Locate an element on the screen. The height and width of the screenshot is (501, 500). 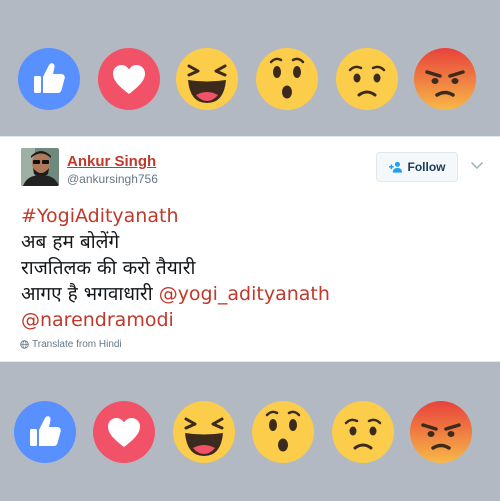
hashtag-link: #YogiAdityanath is located at coordinates (251, 216).